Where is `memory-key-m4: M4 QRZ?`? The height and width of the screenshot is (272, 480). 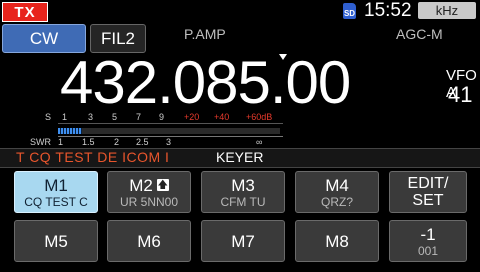
memory-key-m4: M4 QRZ? is located at coordinates (337, 192).